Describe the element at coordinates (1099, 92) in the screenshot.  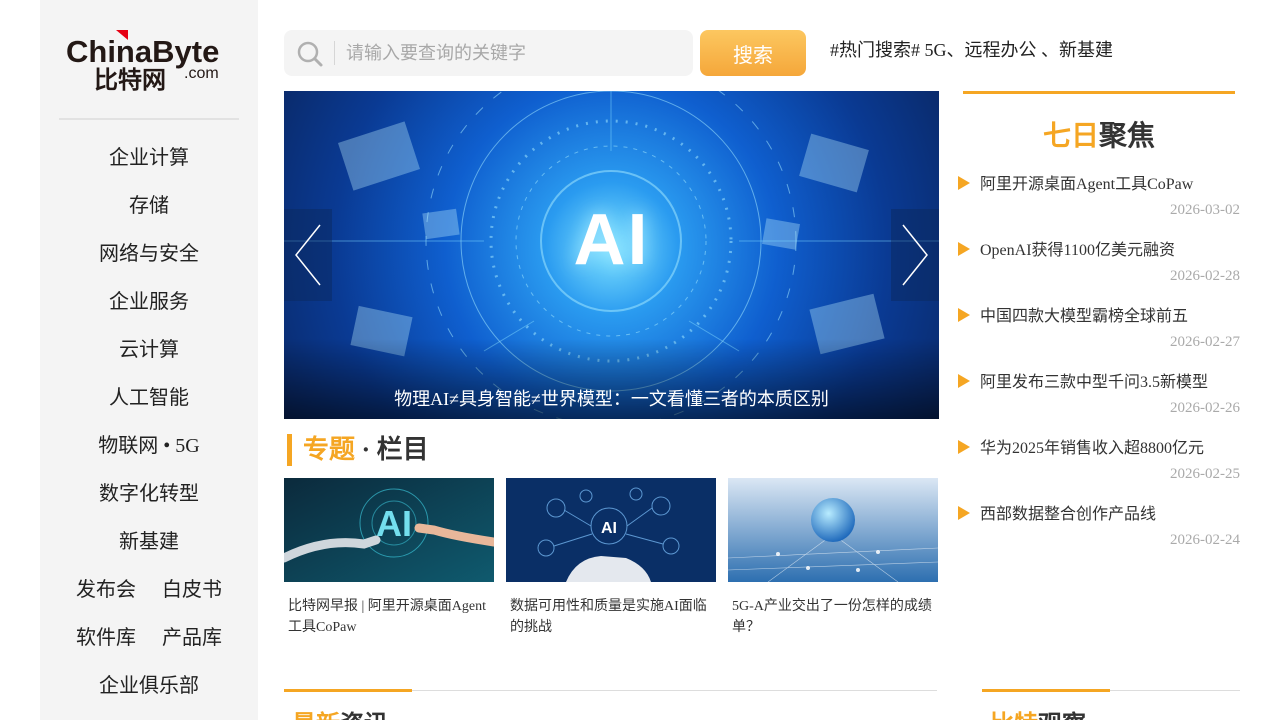
I see `focus-top-rule` at that location.